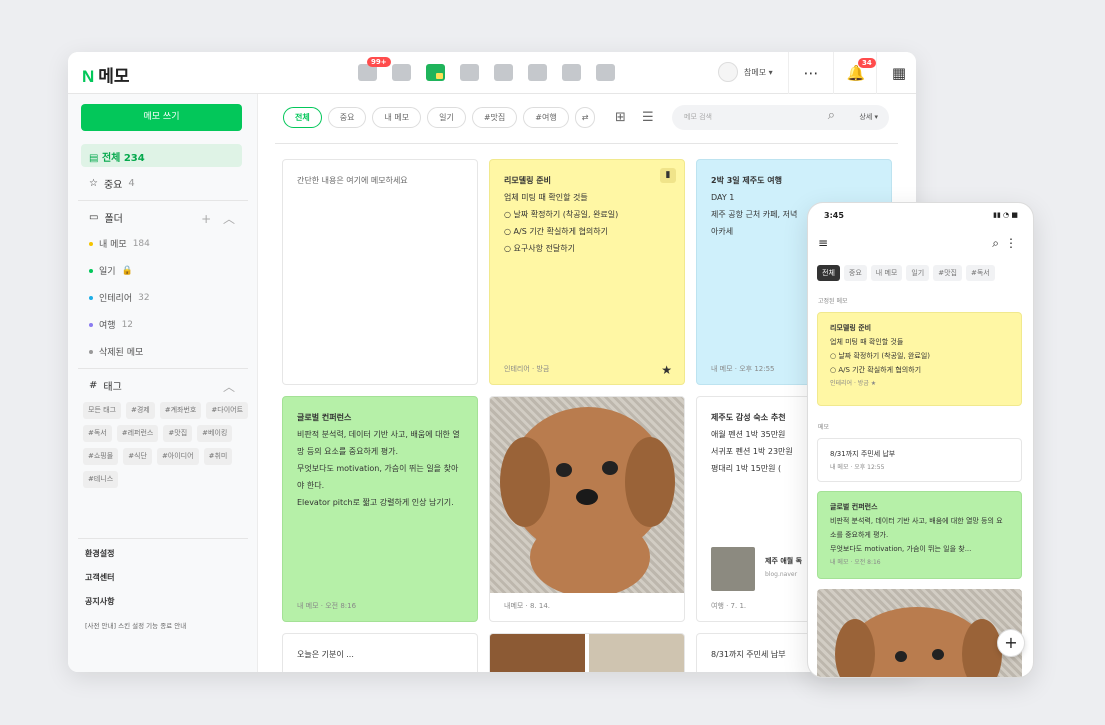  Describe the element at coordinates (833, 301) in the screenshot. I see `pinned-label: 고정된 메모` at that location.